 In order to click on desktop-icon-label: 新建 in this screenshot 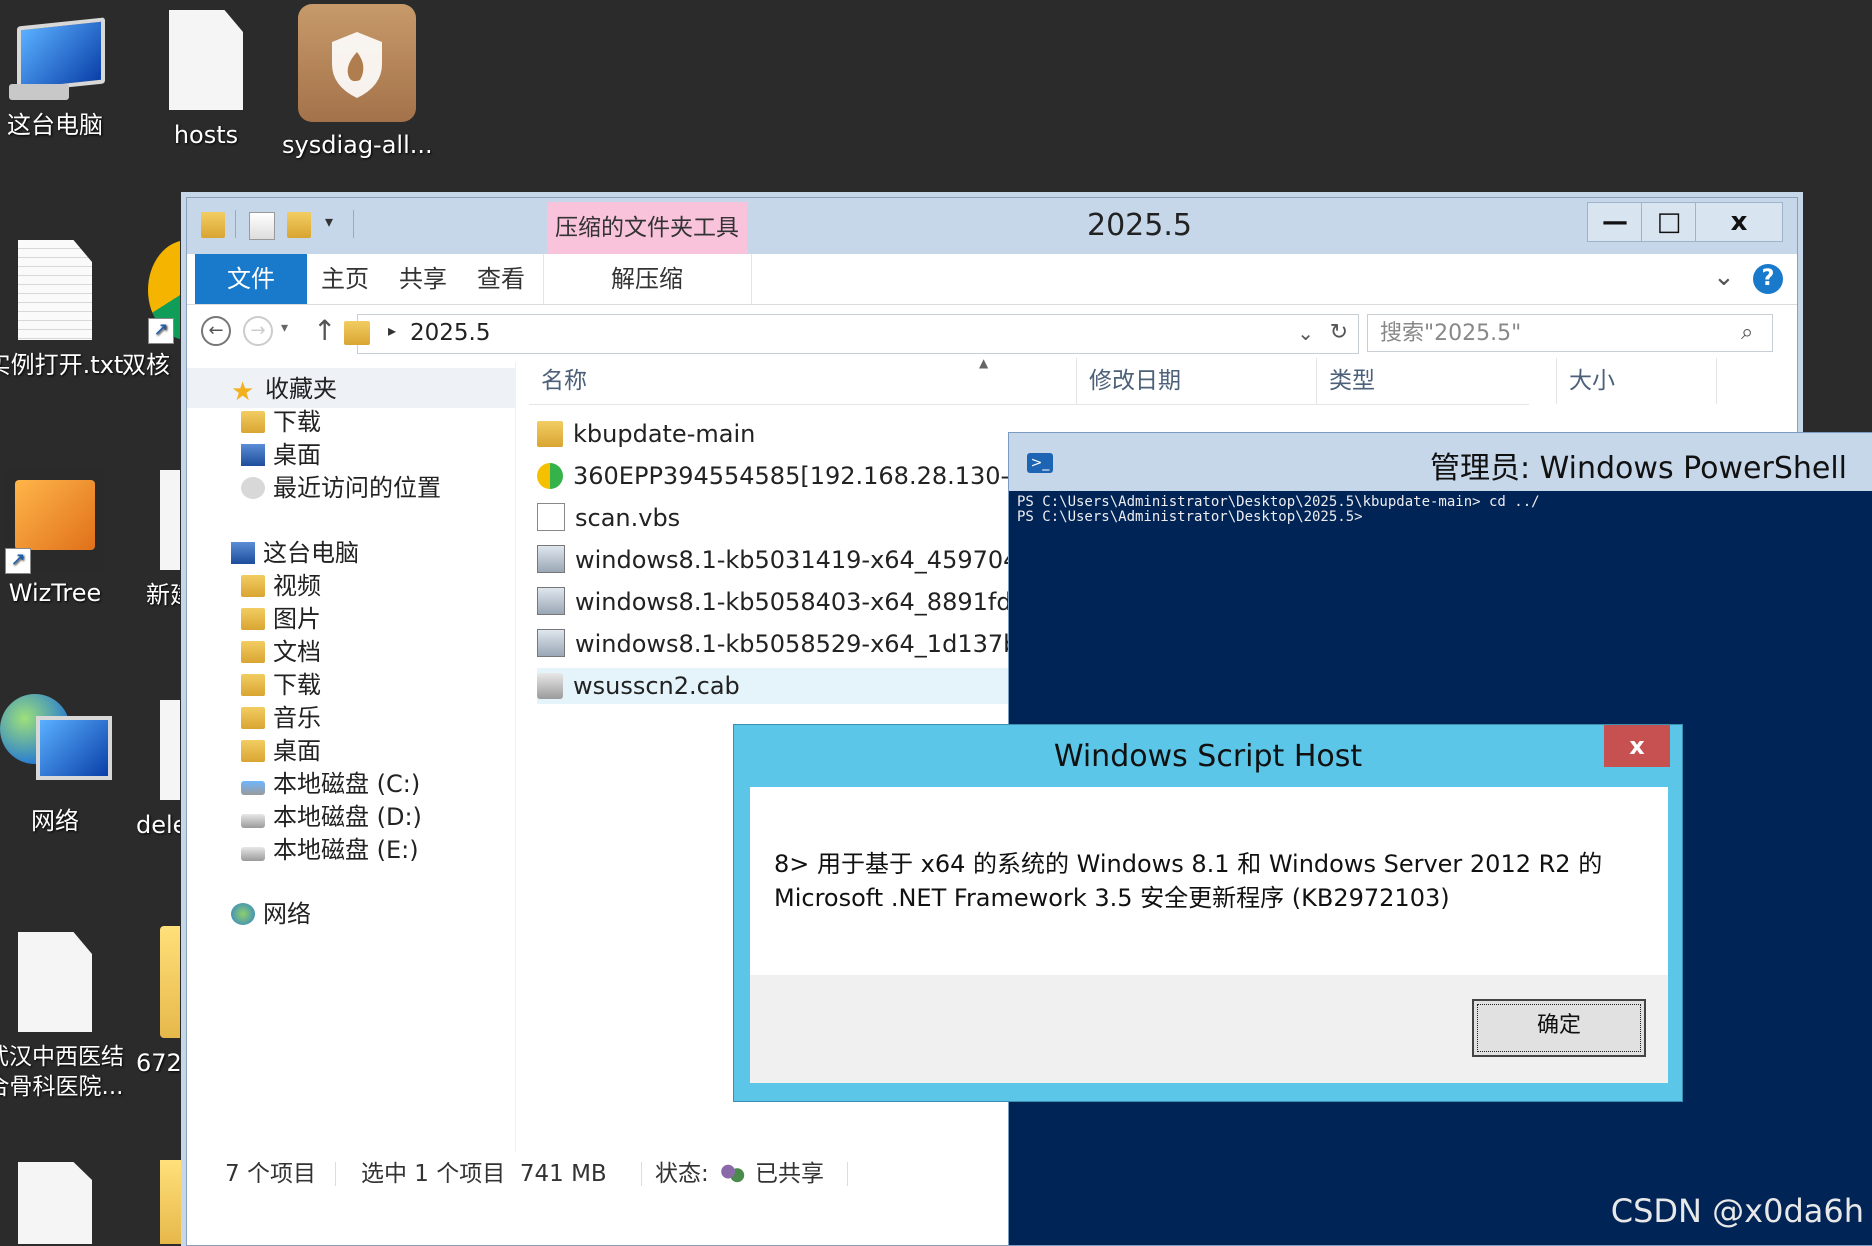, I will do `click(163, 595)`.